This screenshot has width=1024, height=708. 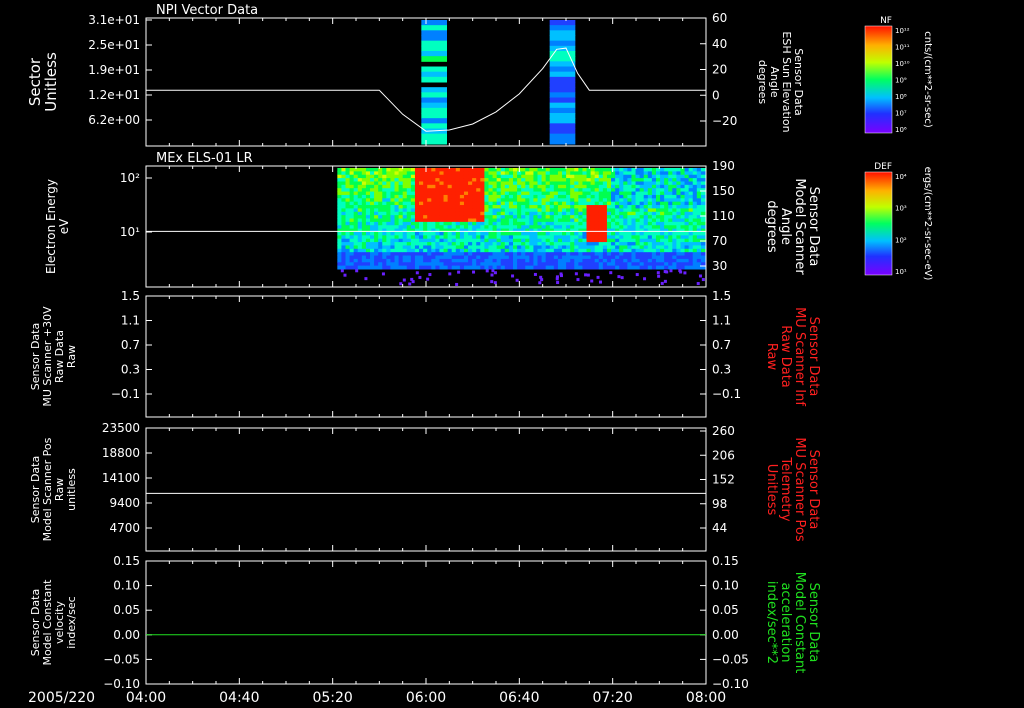 I want to click on y-tick-label-left: 10¹, so click(x=130, y=232).